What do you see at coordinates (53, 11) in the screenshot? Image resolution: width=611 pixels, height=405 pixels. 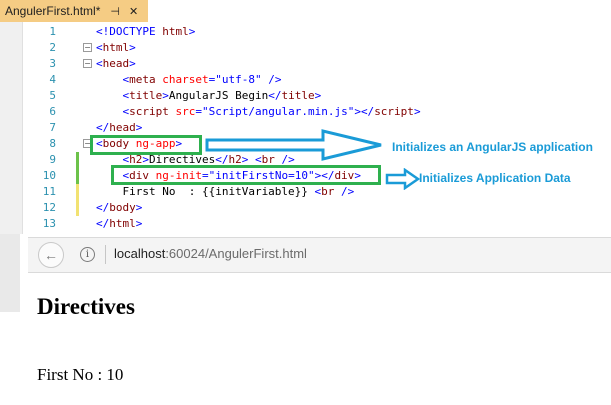 I see `tab-title: AngulerFirst.html*` at bounding box center [53, 11].